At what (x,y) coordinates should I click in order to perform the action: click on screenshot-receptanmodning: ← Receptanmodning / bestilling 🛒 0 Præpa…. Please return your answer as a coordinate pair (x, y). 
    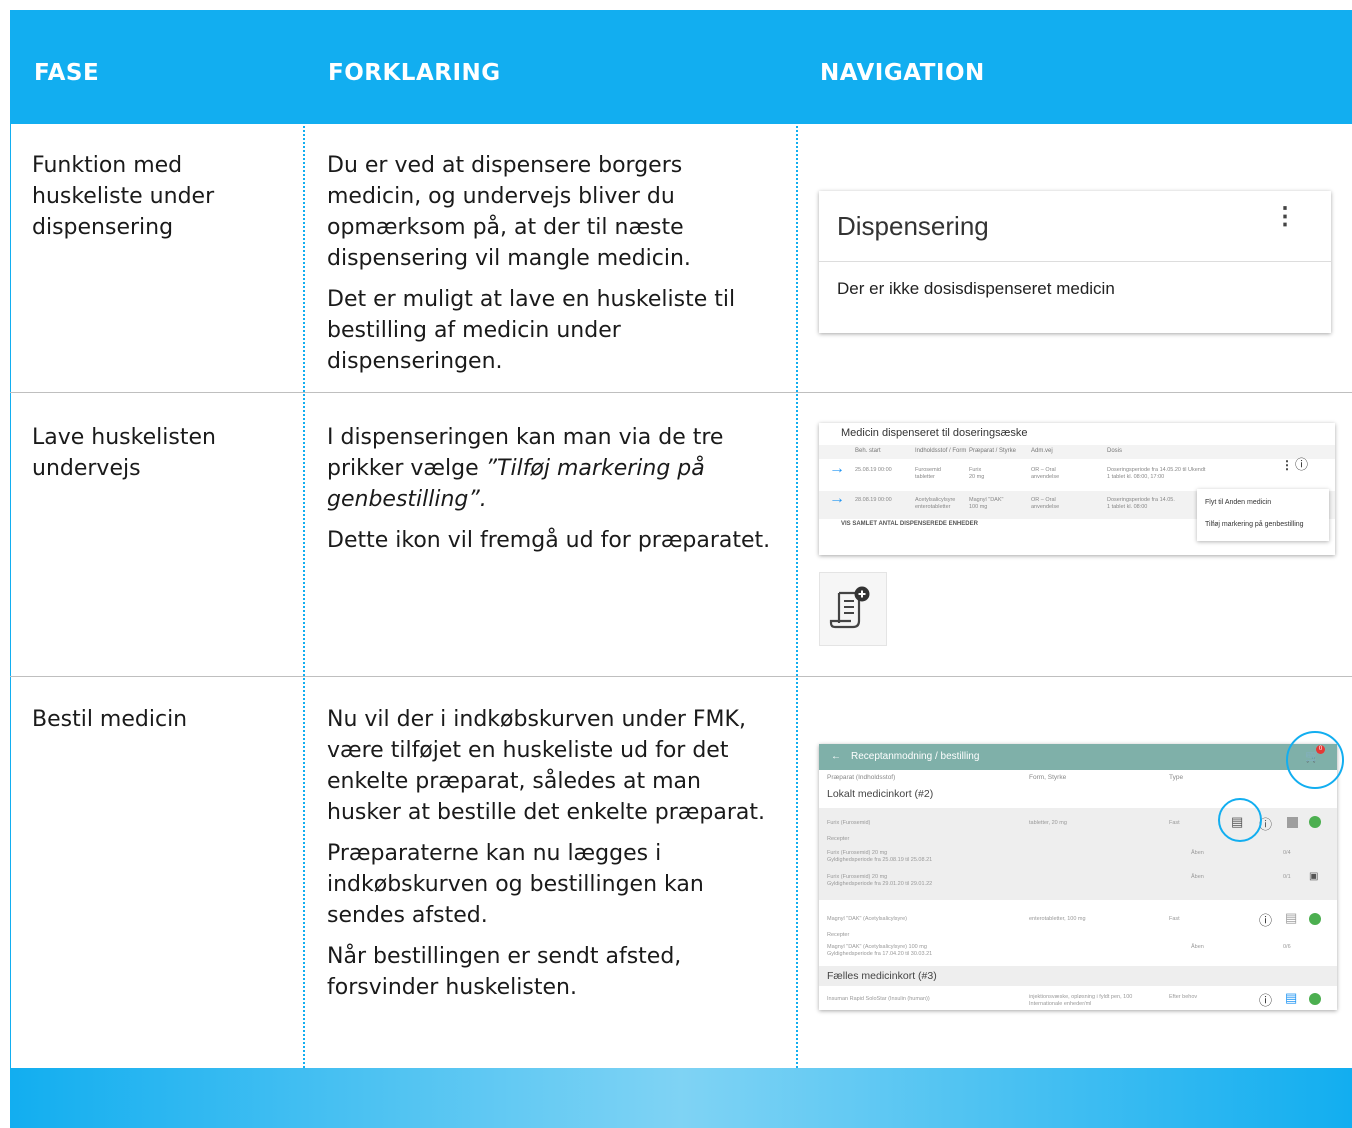
    Looking at the image, I should click on (1078, 877).